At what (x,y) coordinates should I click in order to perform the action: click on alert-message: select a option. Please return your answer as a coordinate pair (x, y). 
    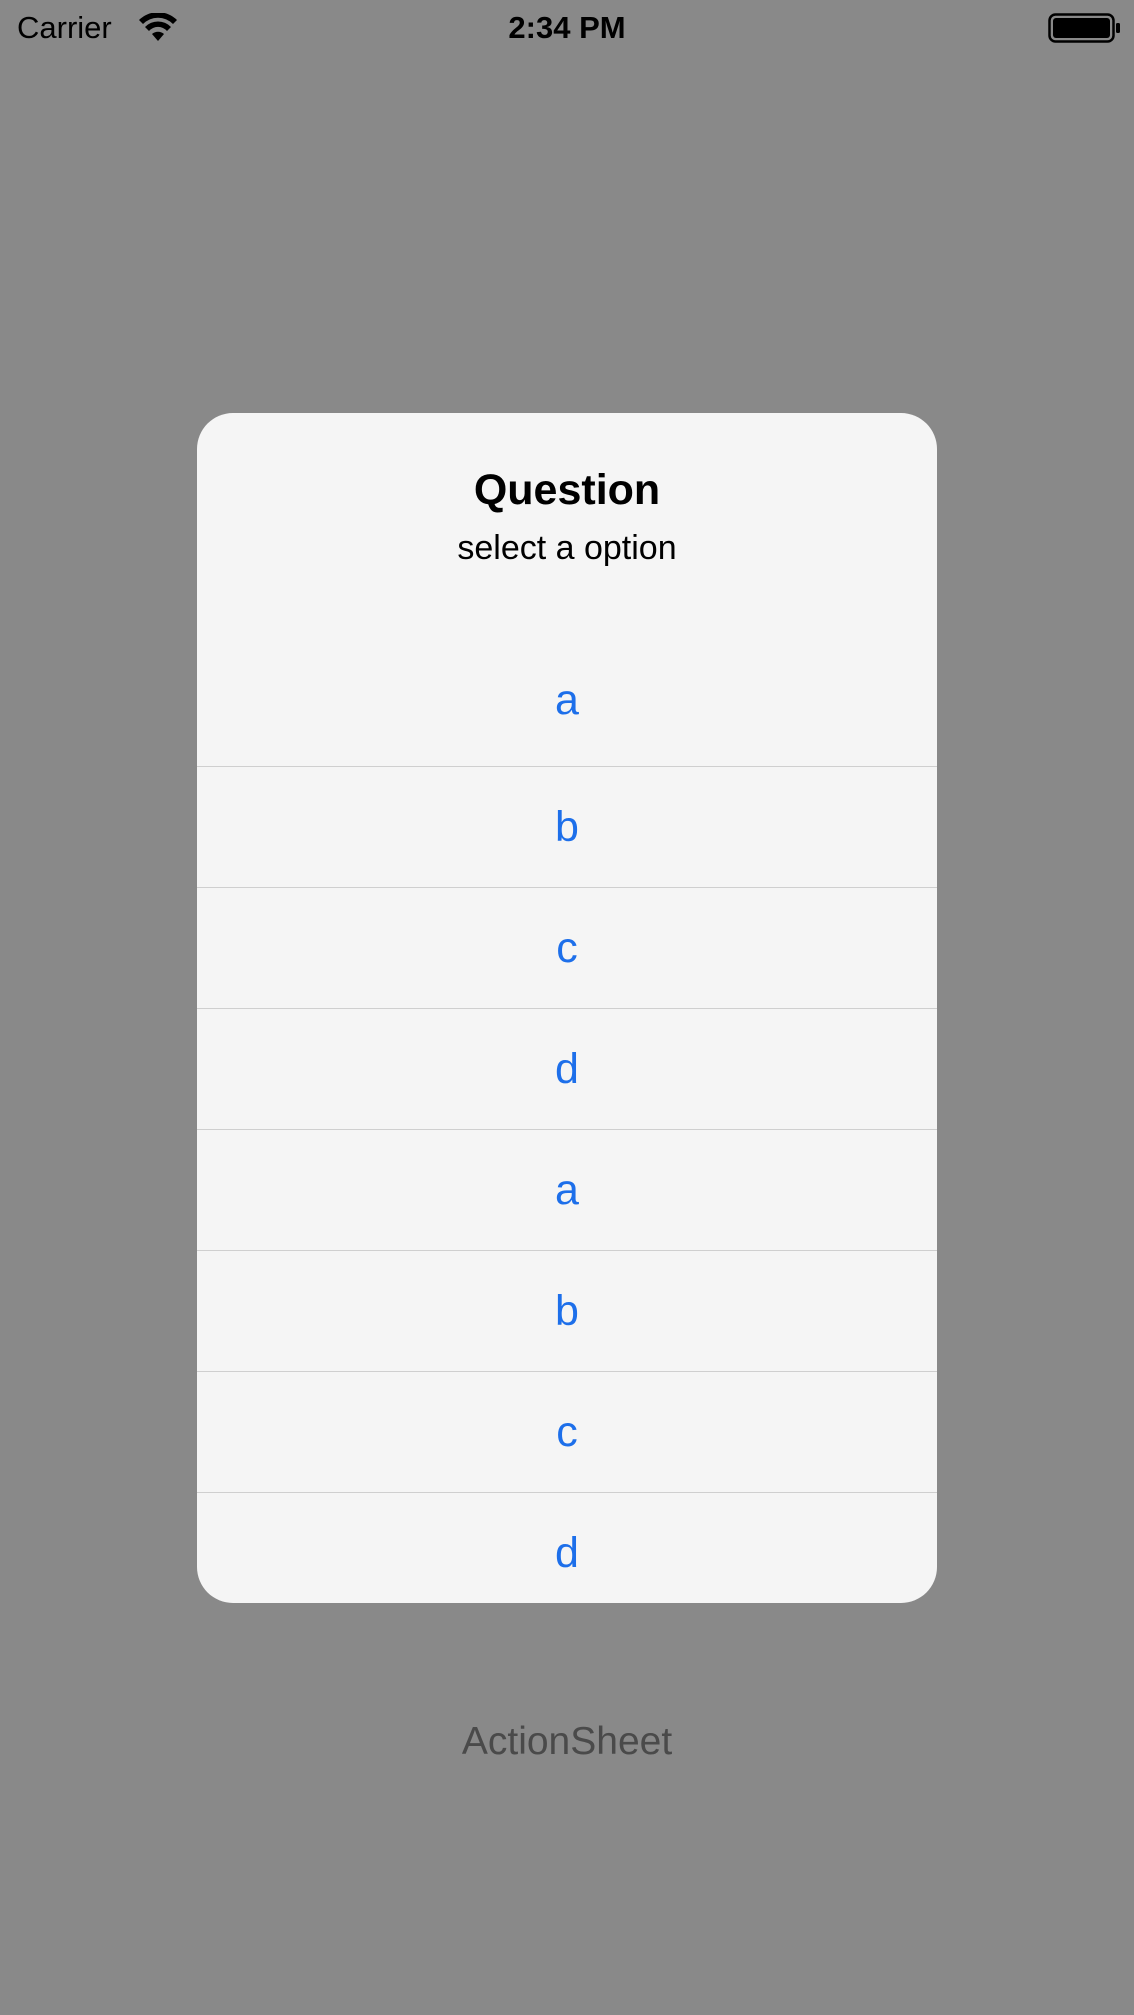
    Looking at the image, I should click on (567, 548).